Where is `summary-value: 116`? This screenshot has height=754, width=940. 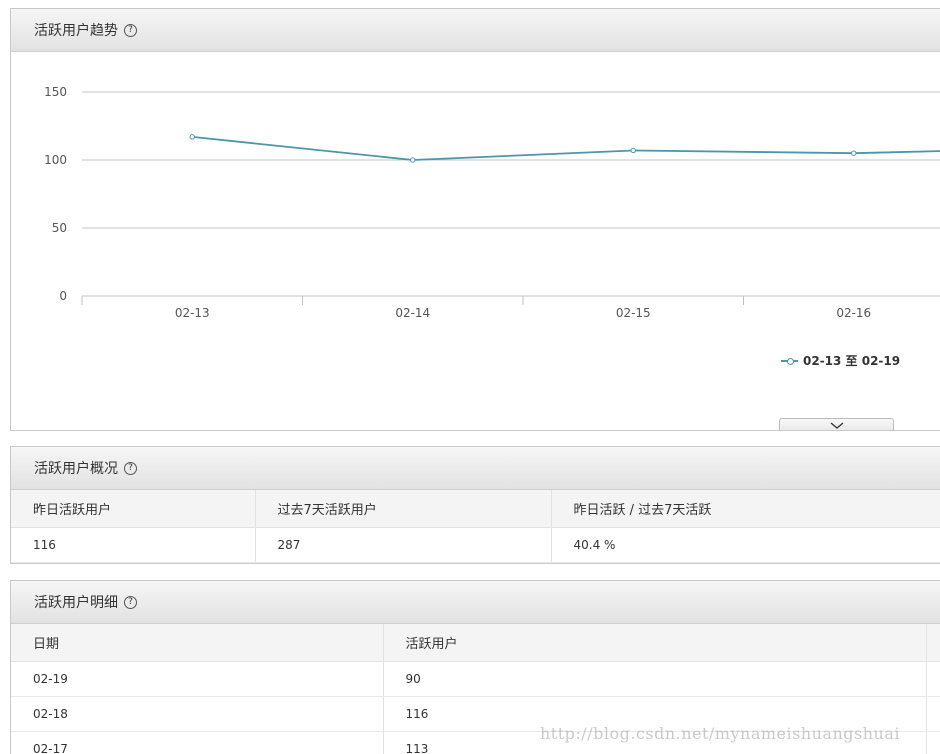
summary-value: 116 is located at coordinates (133, 545).